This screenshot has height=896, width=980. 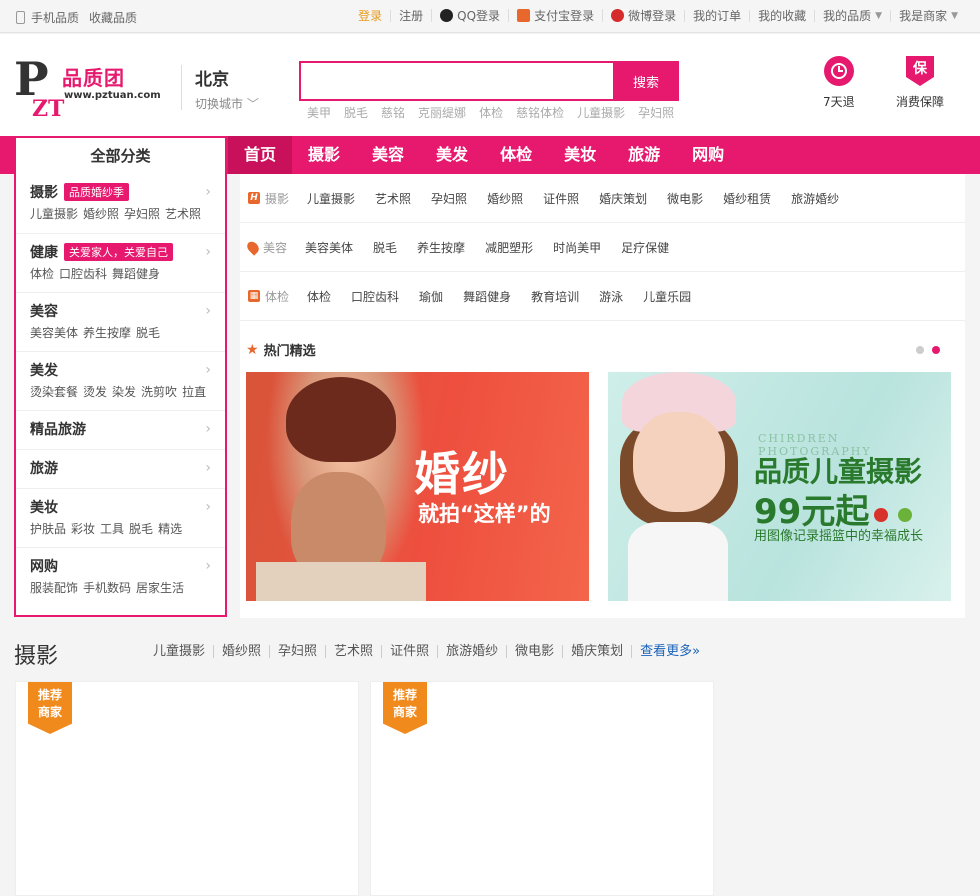 I want to click on guarantee-label: 消费保障, so click(x=920, y=102).